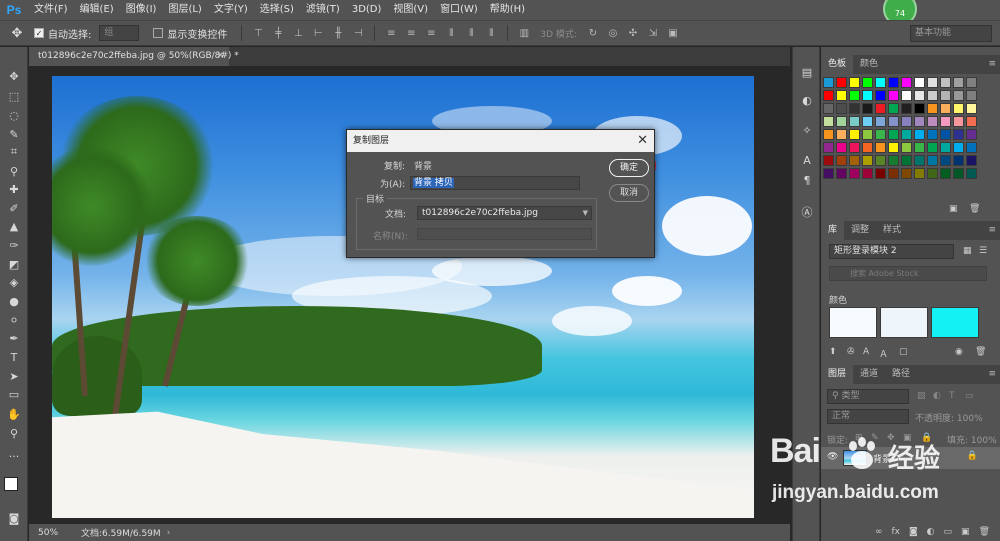 The image size is (1000, 541). Describe the element at coordinates (410, 10) in the screenshot. I see `menu-view: 视图(V)` at that location.